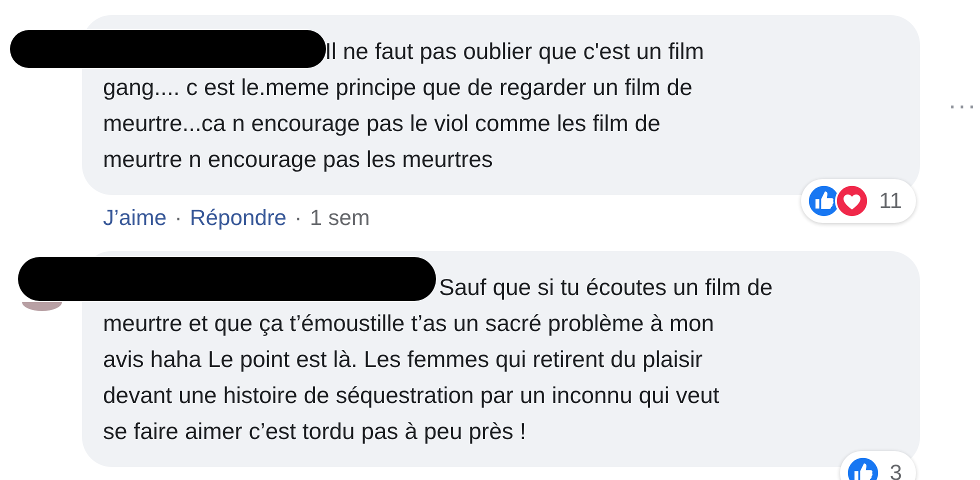 Image resolution: width=980 pixels, height=480 pixels. I want to click on more-options-icon: ···, so click(962, 105).